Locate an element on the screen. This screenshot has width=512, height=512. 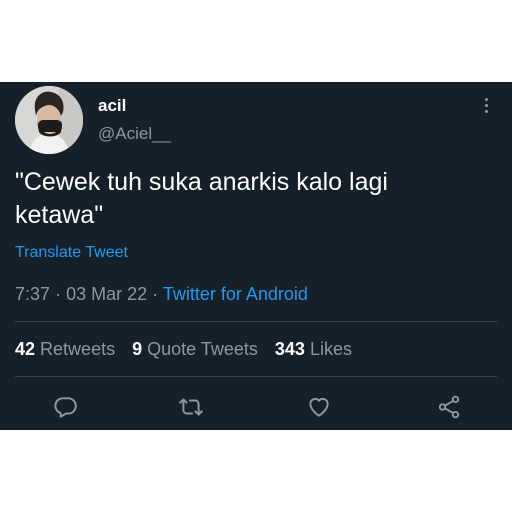
quote-tweets-label: Quote Tweets is located at coordinates (202, 349).